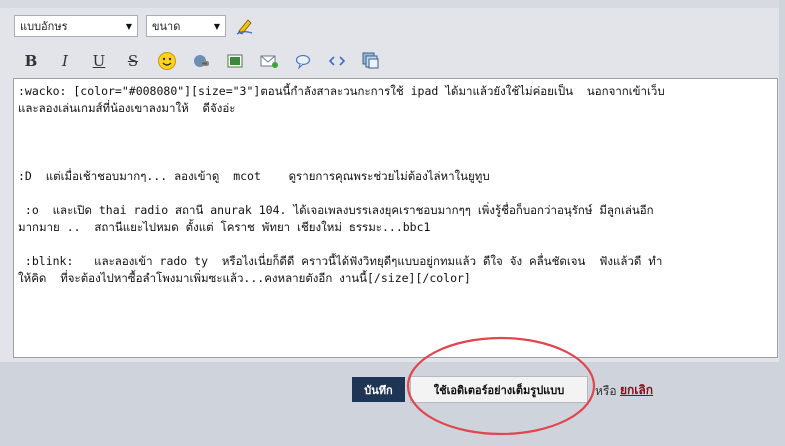 The width and height of the screenshot is (785, 446). What do you see at coordinates (99, 61) in the screenshot?
I see `underline-button: U` at bounding box center [99, 61].